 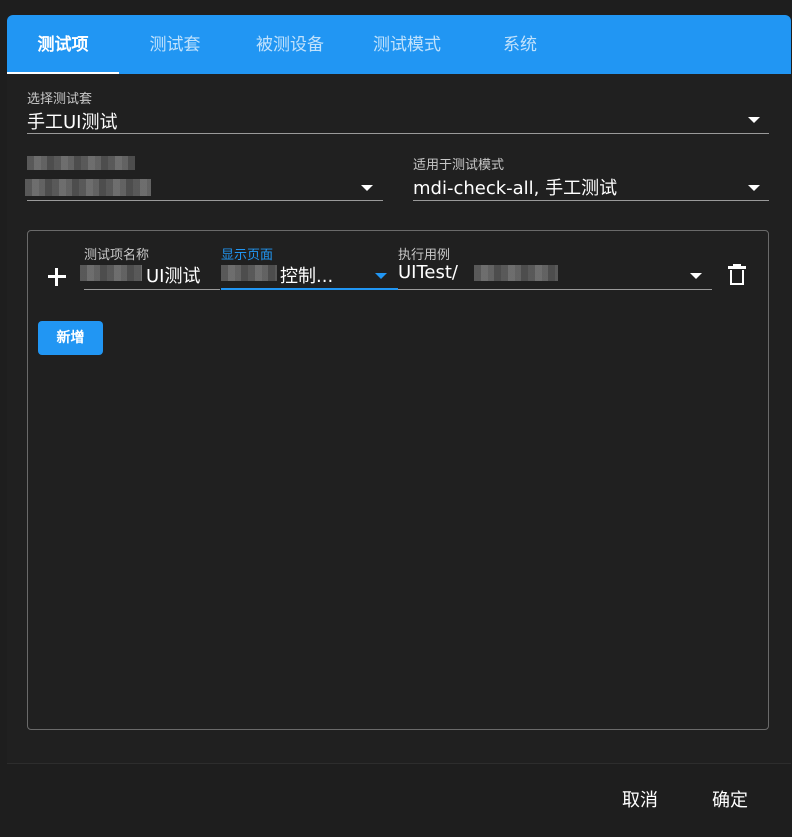 I want to click on tab-devices-under-test: 被测设备, so click(x=290, y=44).